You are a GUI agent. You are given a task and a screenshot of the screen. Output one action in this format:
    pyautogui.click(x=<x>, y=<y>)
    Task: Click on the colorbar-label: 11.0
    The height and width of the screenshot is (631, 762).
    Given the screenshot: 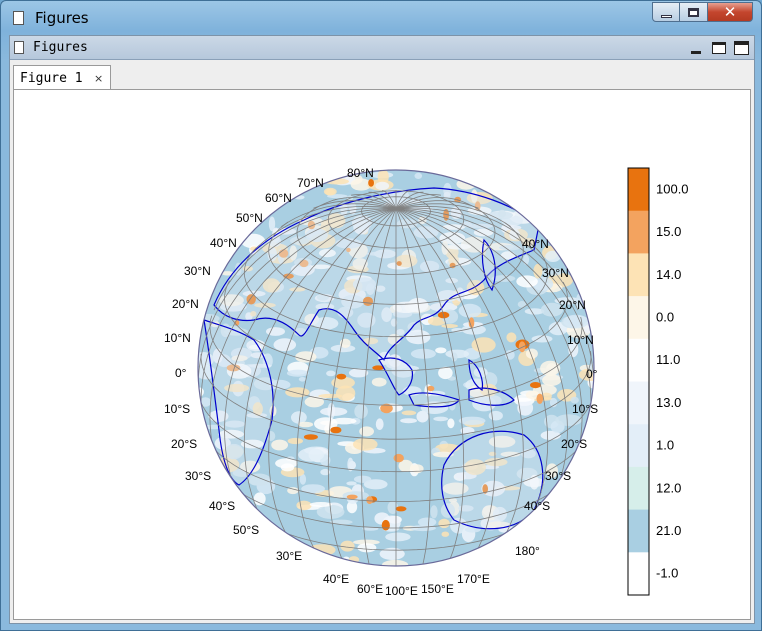 What is the action you would take?
    pyautogui.click(x=668, y=359)
    